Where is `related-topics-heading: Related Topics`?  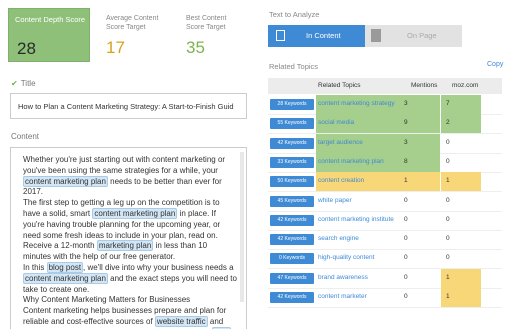
related-topics-heading: Related Topics is located at coordinates (294, 66).